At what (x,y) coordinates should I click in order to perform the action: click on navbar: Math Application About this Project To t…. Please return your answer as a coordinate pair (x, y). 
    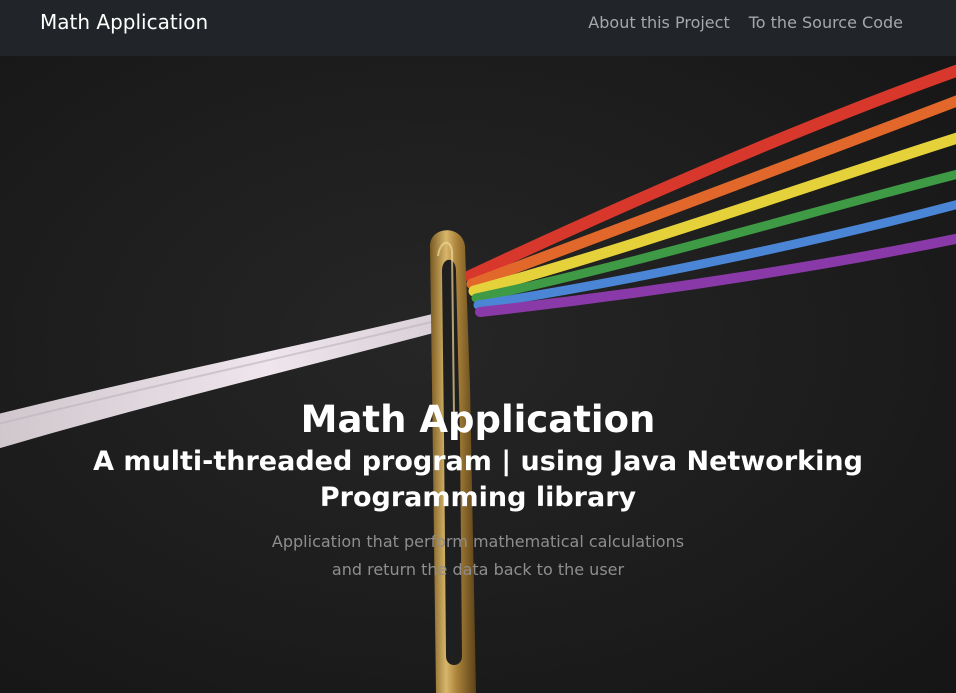
    Looking at the image, I should click on (478, 28).